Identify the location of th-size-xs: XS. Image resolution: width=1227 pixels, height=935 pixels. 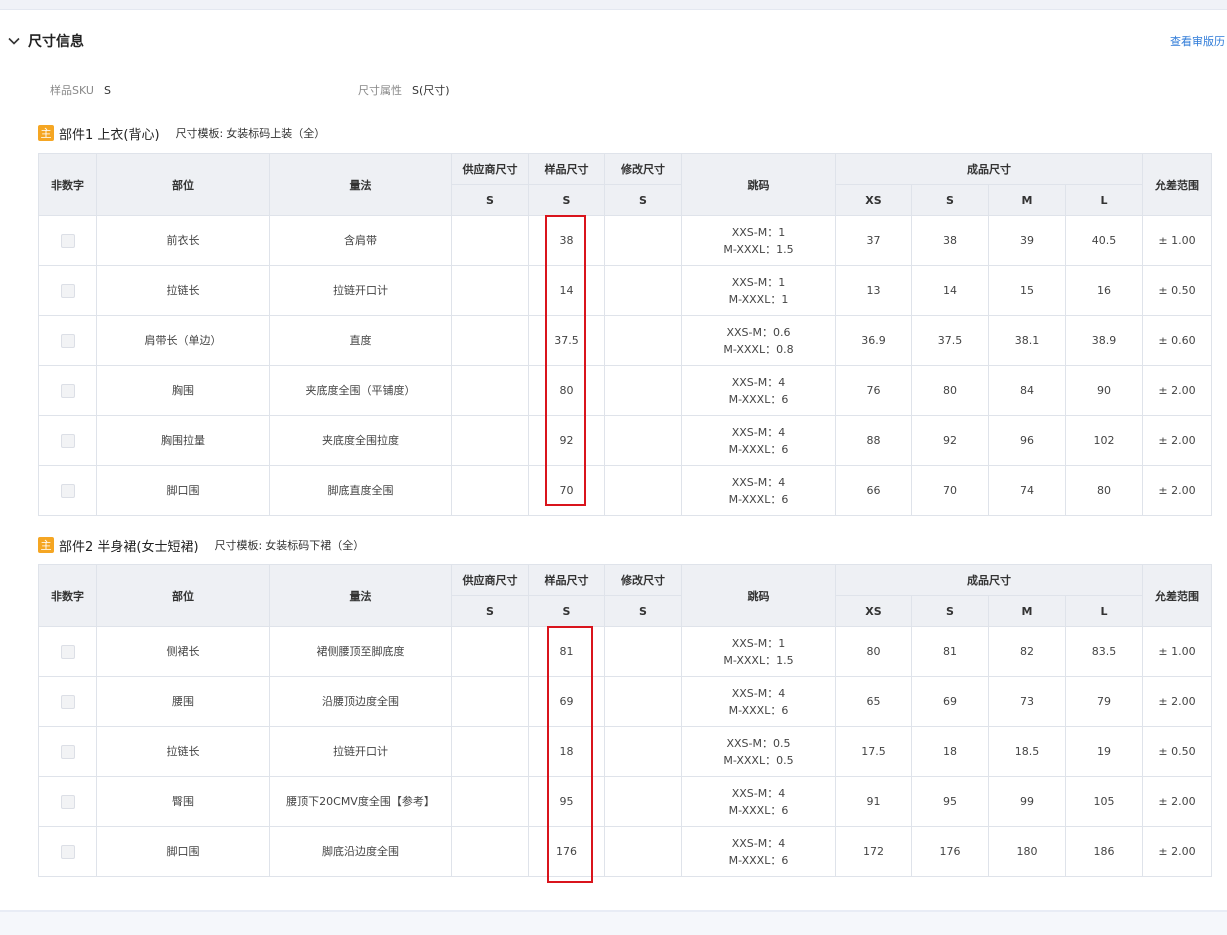
(873, 200).